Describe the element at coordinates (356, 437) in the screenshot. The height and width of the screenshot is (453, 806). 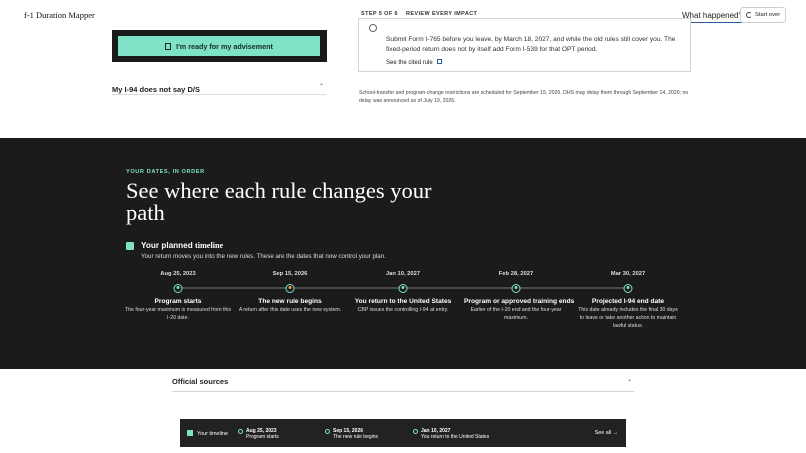
I see `mini-item-text: The new rule begins` at that location.